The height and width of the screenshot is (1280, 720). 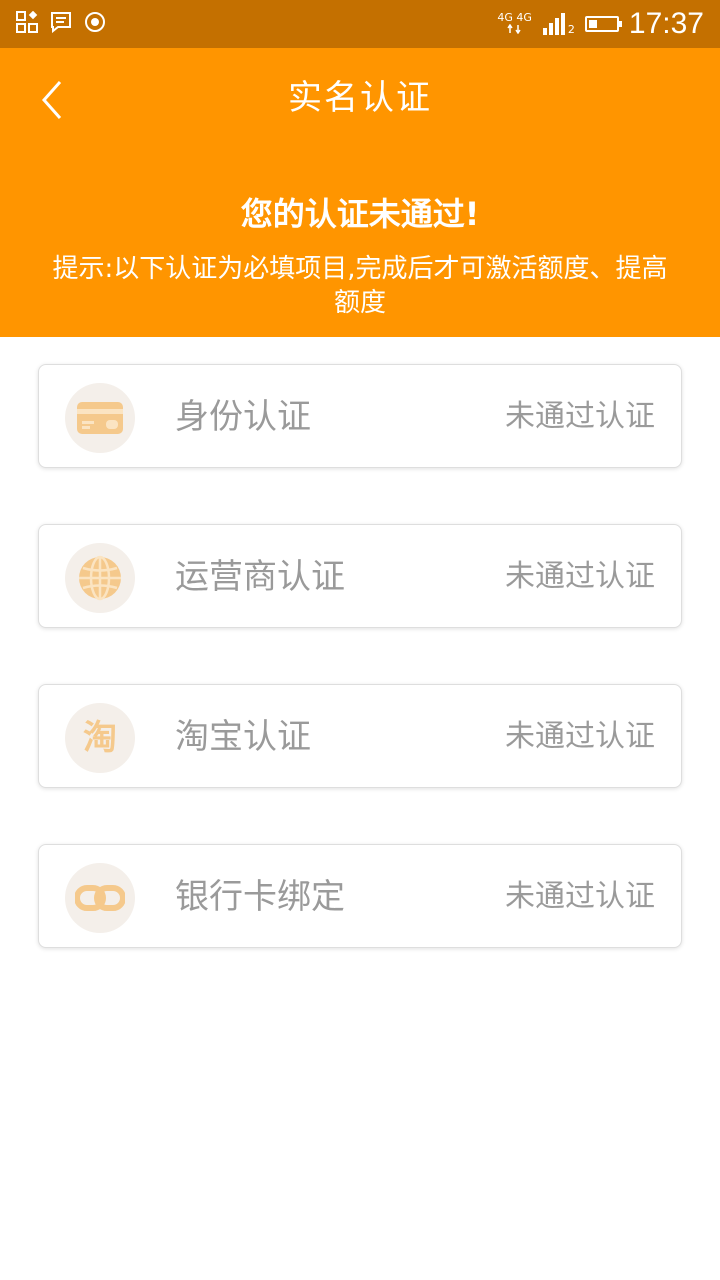 What do you see at coordinates (360, 98) in the screenshot?
I see `page-title: 实名认证` at bounding box center [360, 98].